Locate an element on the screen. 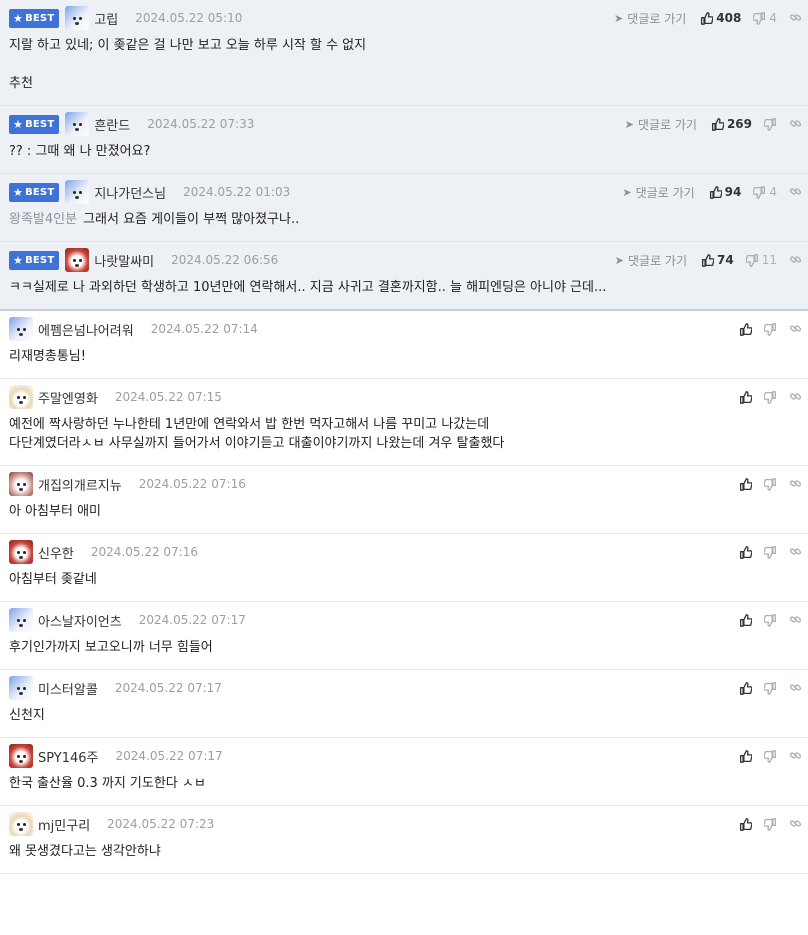 This screenshot has height=935, width=808. comment-text: 한국 출산율 0.3 까지 기도한다 ㅅㅂ is located at coordinates (107, 783).